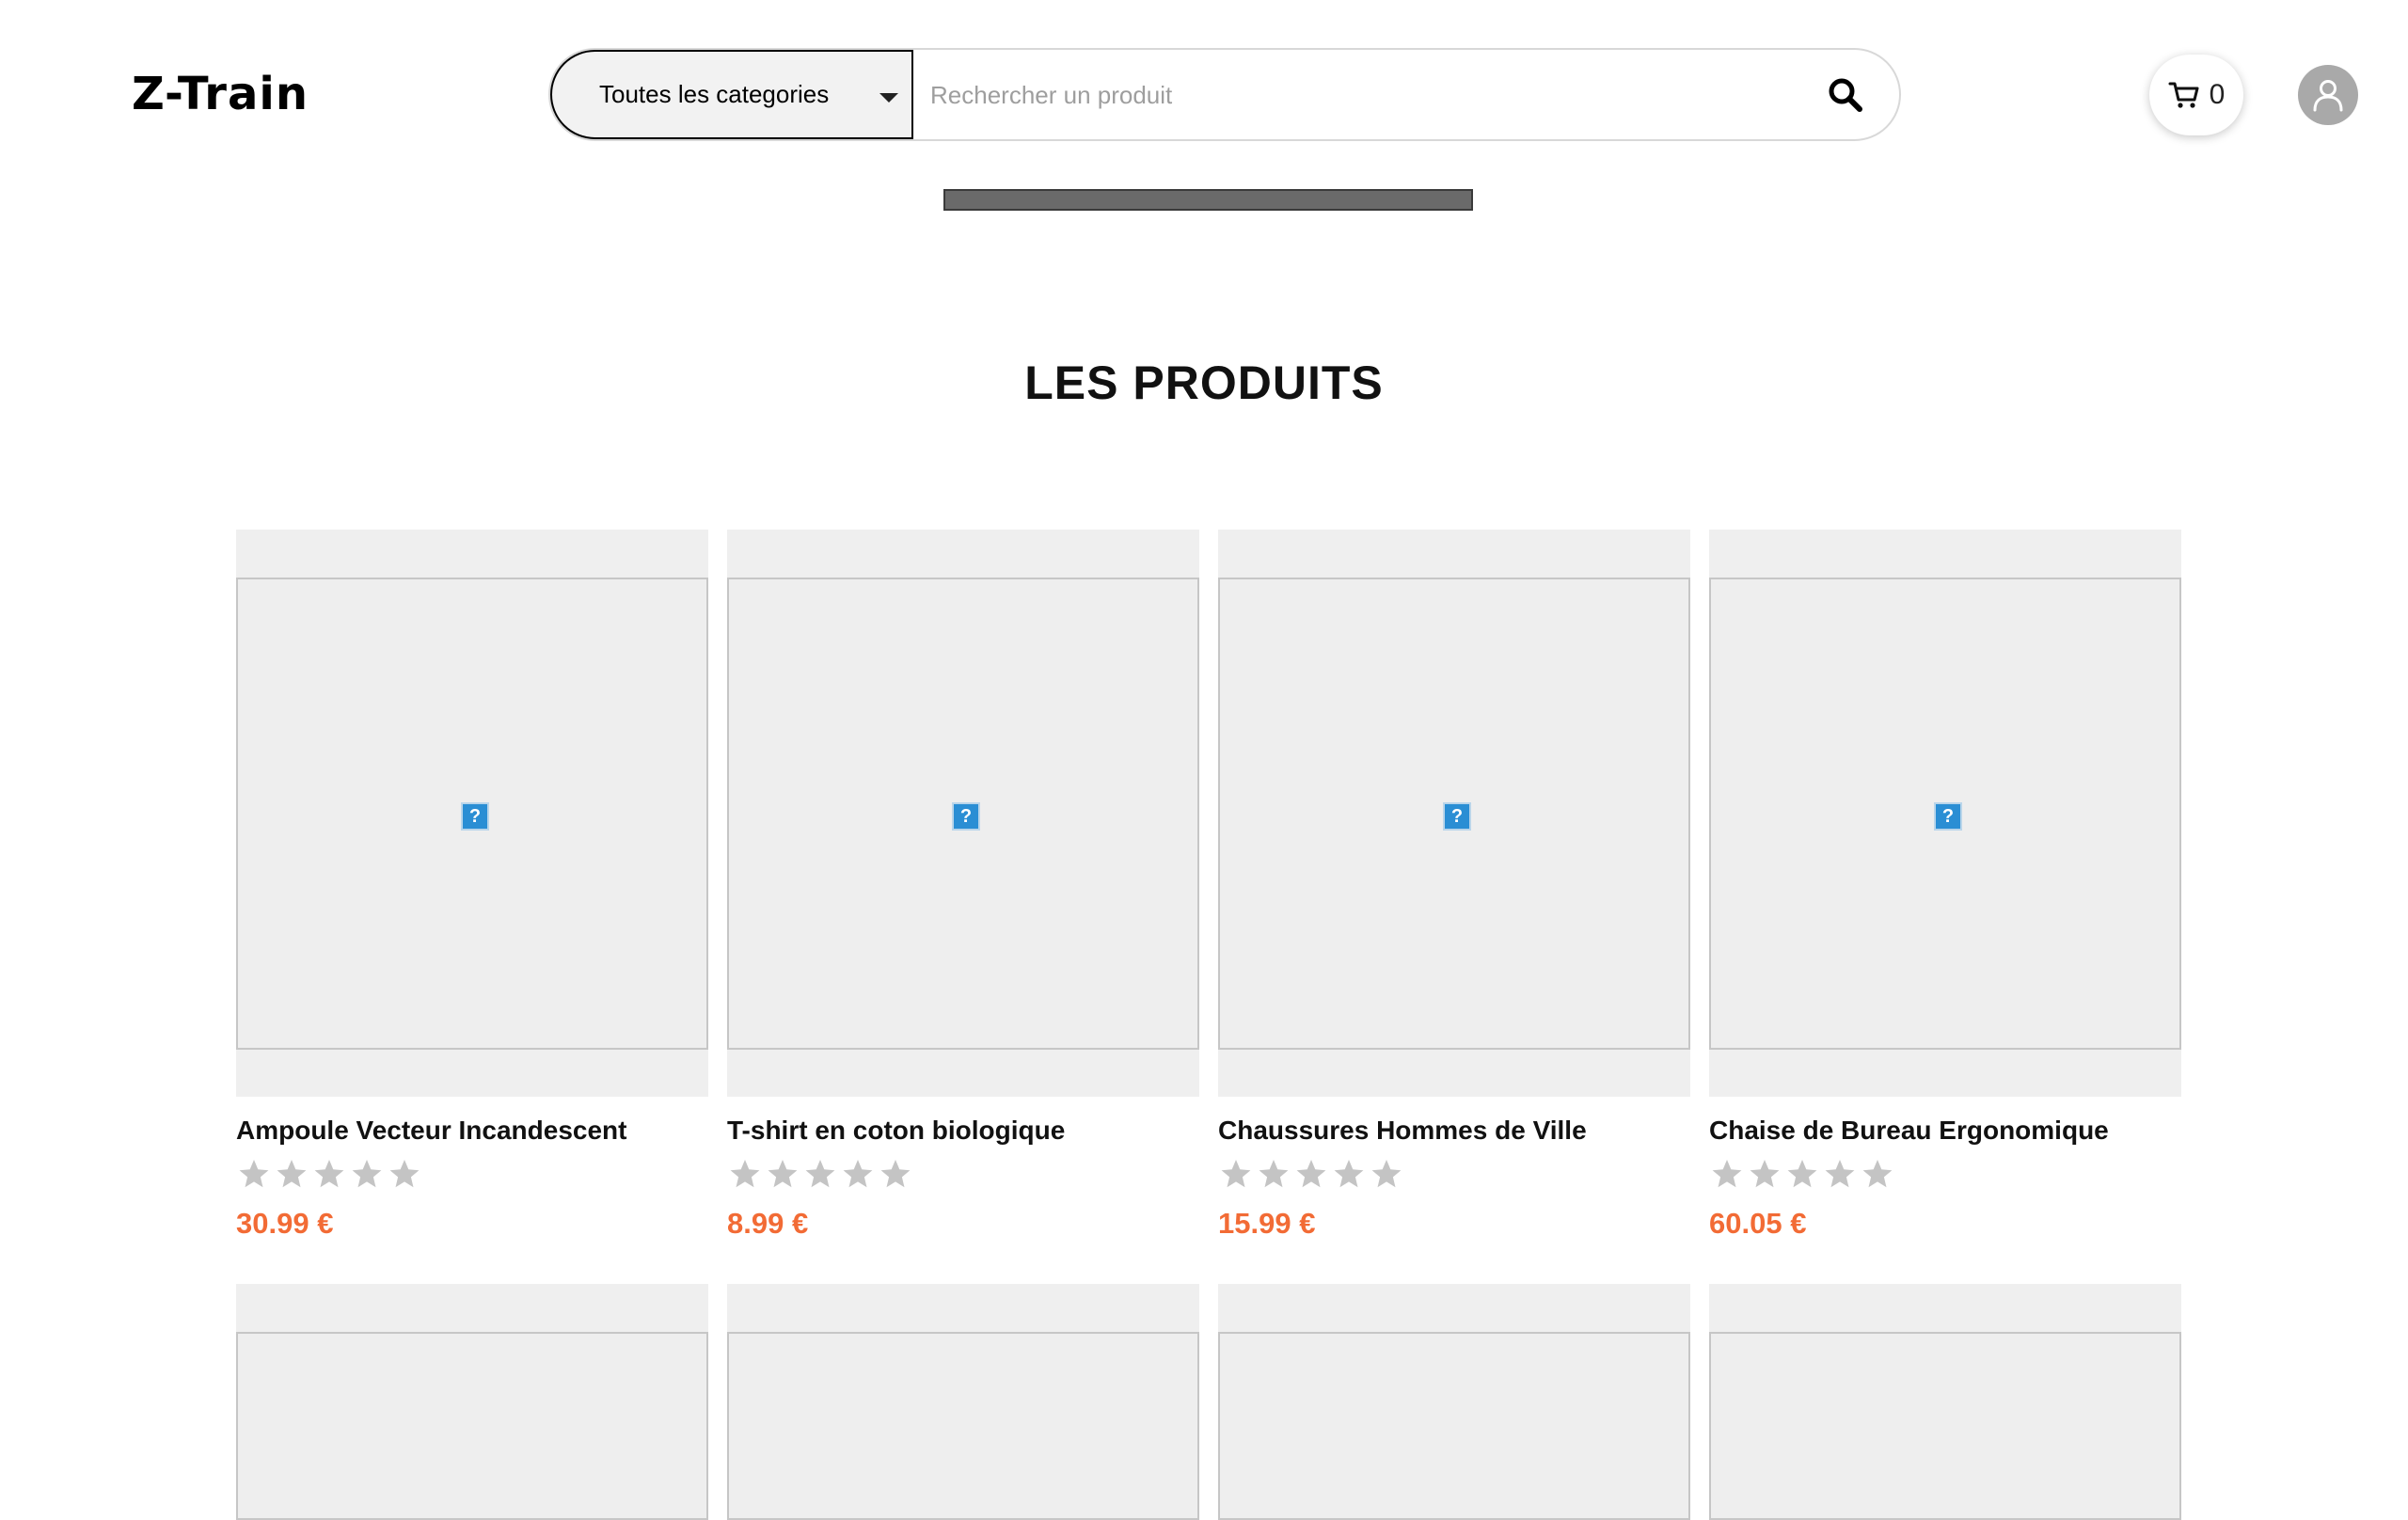  I want to click on cart-count: 0, so click(2217, 94).